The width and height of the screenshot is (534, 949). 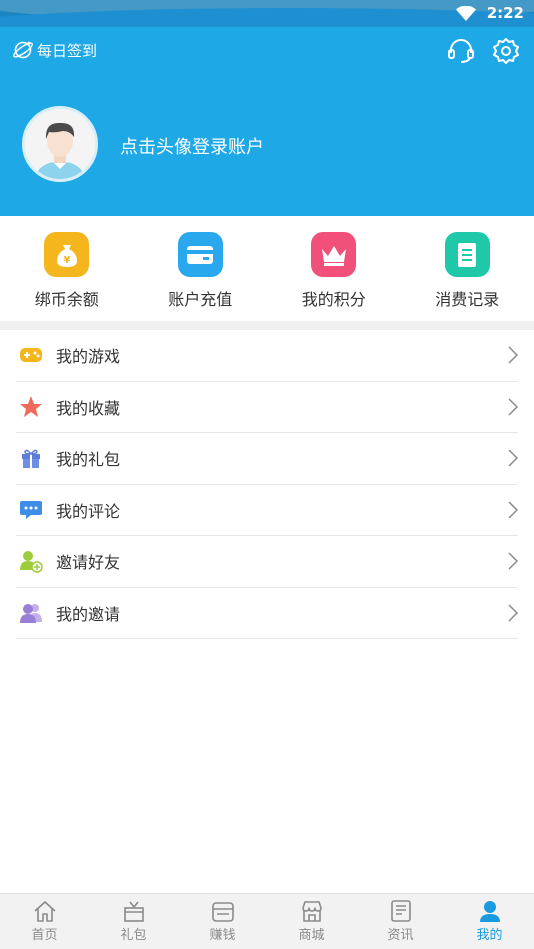 I want to click on earn-icon, so click(x=222, y=912).